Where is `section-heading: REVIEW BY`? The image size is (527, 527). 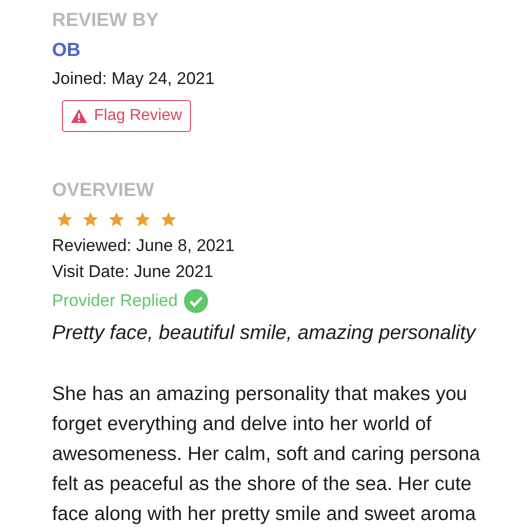
section-heading: REVIEW BY is located at coordinates (106, 21).